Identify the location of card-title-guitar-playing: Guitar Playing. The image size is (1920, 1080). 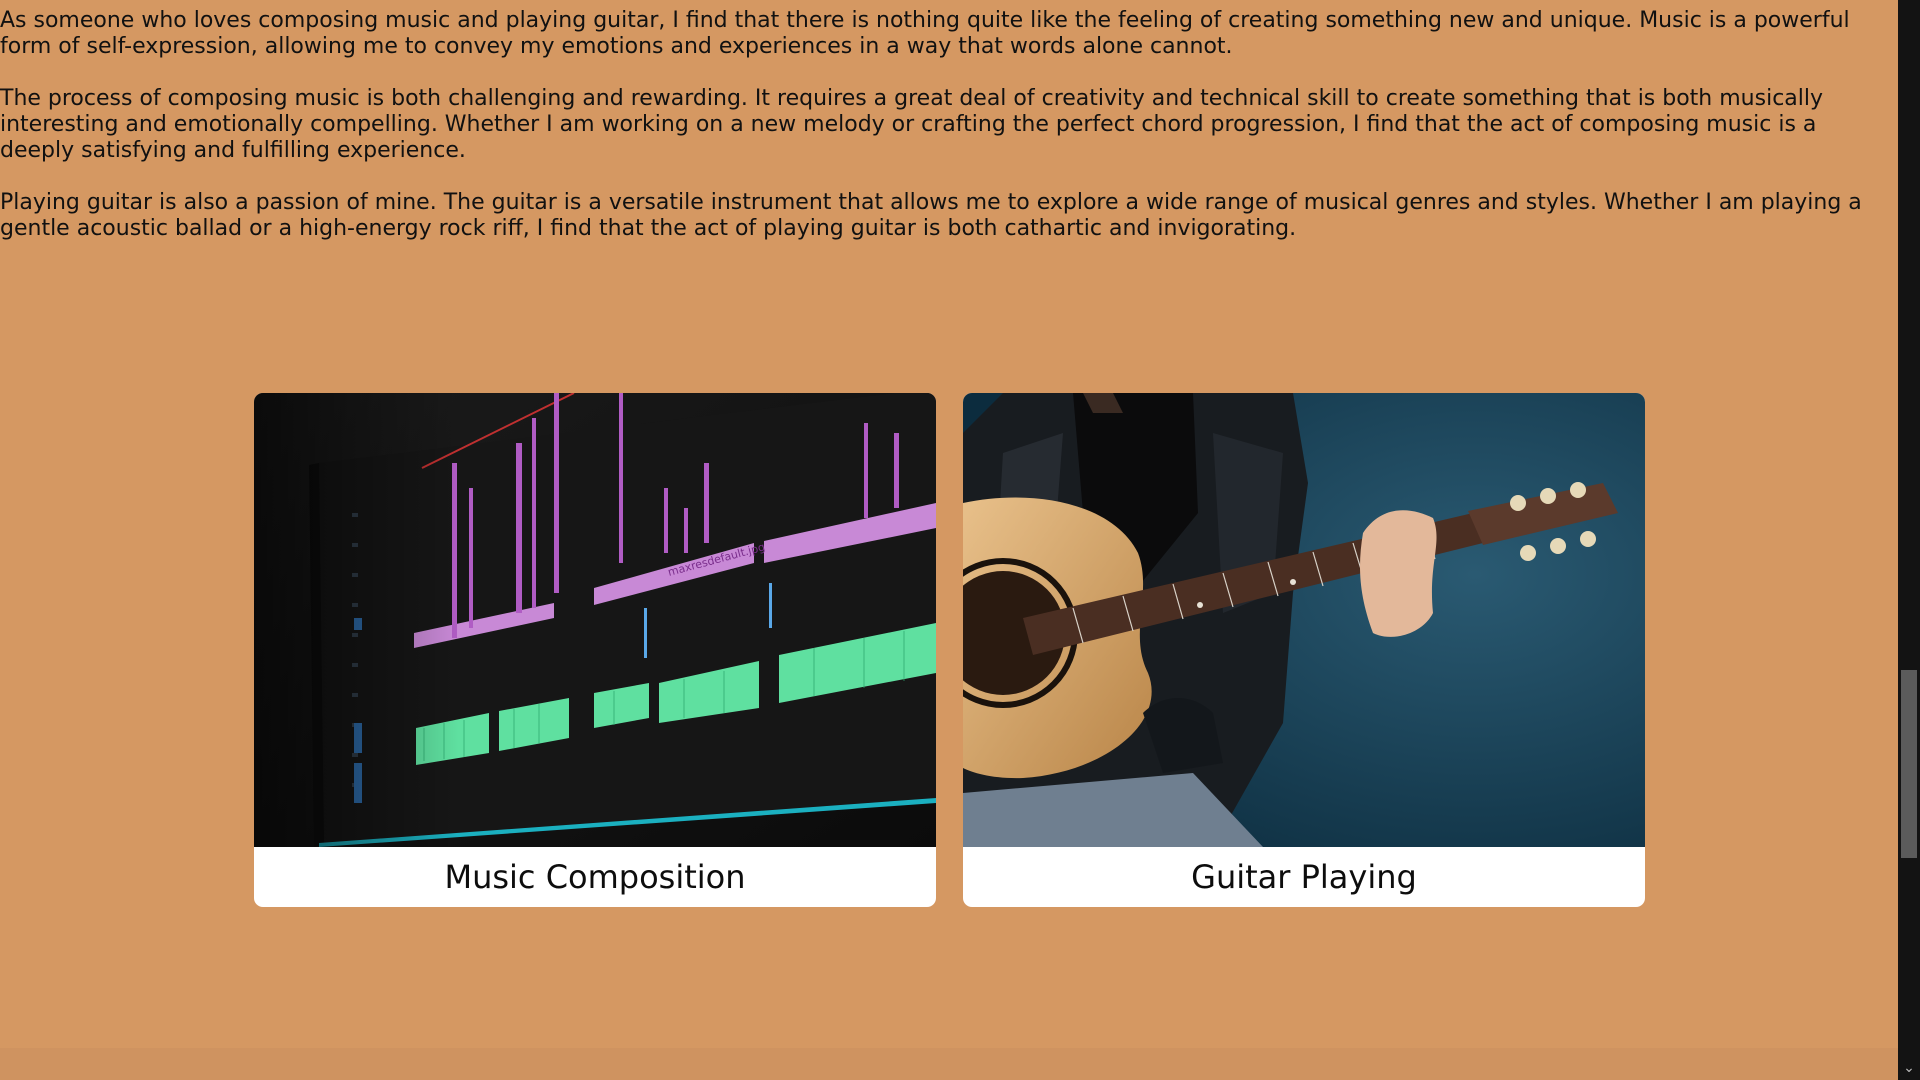
(1304, 877).